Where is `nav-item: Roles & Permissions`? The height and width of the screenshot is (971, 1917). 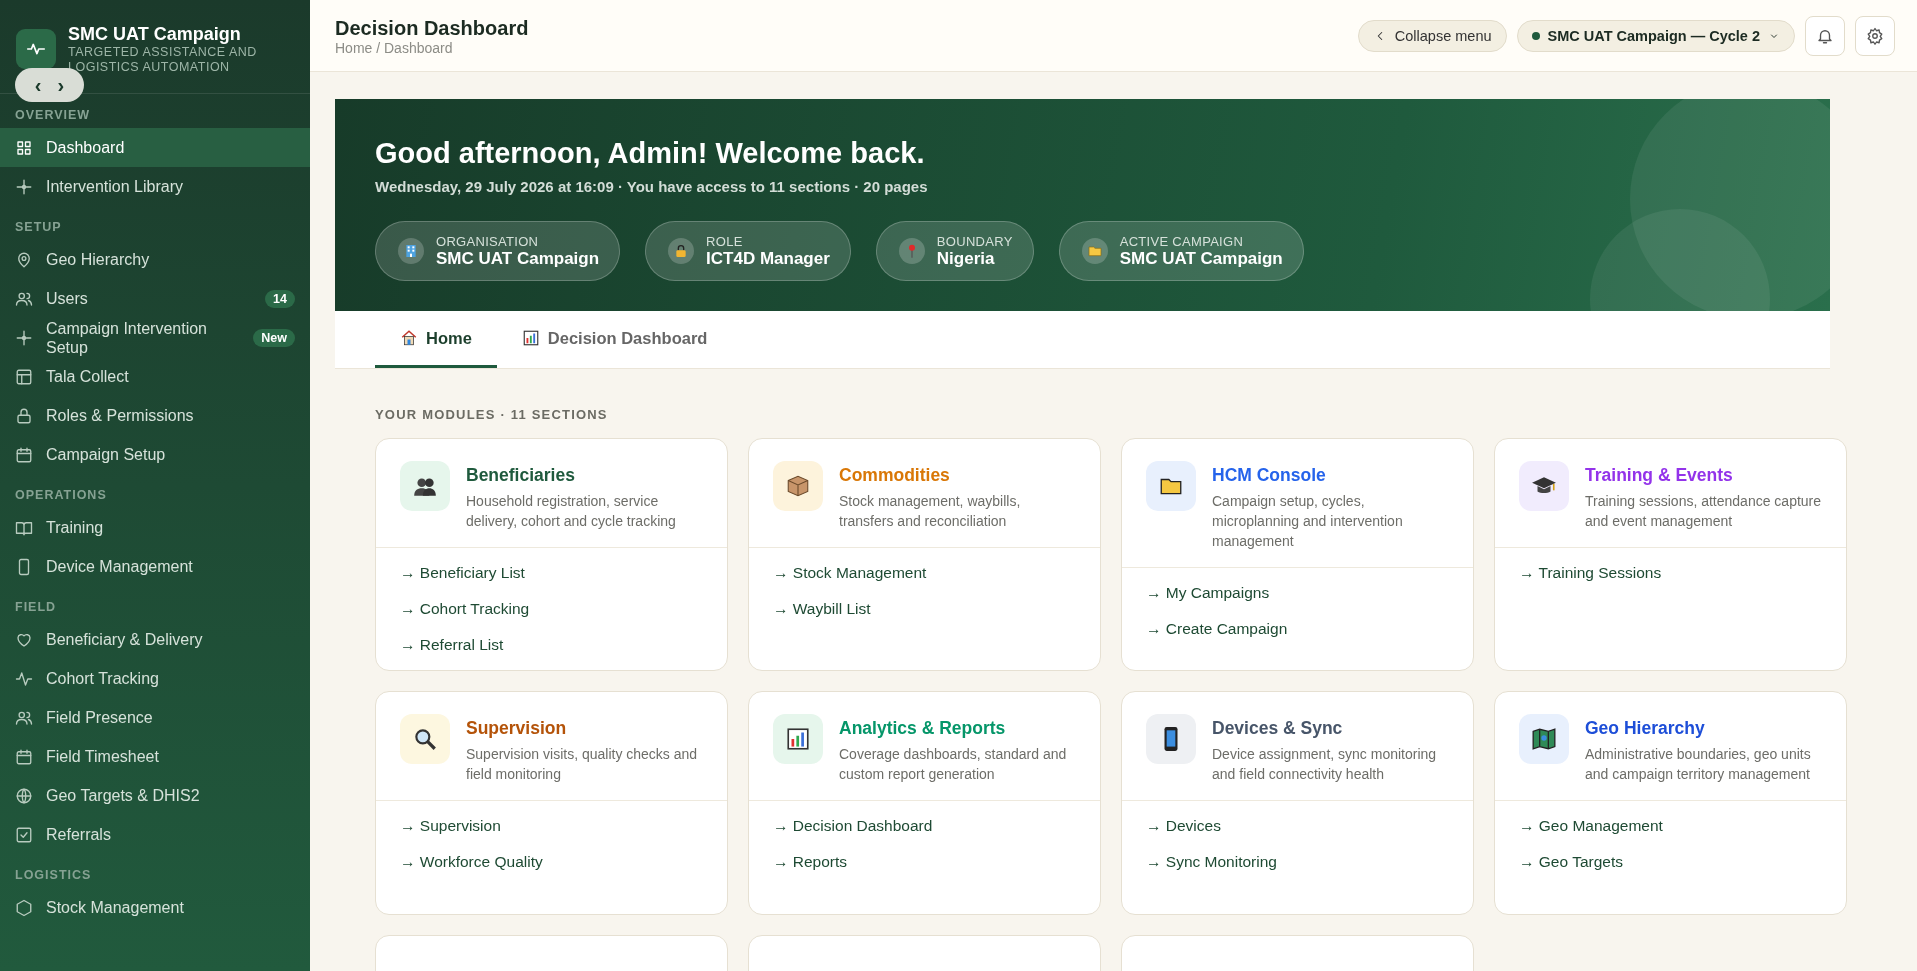 nav-item: Roles & Permissions is located at coordinates (155, 415).